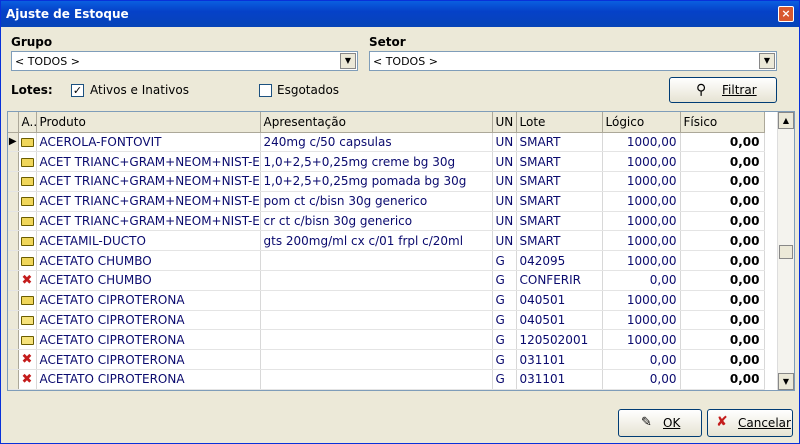  What do you see at coordinates (27, 122) in the screenshot?
I see `column-header-status: A..` at bounding box center [27, 122].